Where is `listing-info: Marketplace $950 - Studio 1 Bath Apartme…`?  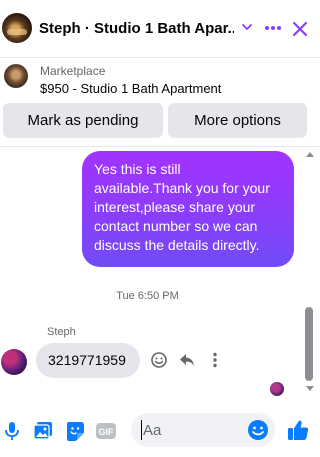 listing-info: Marketplace $950 - Studio 1 Bath Apartme… is located at coordinates (159, 80).